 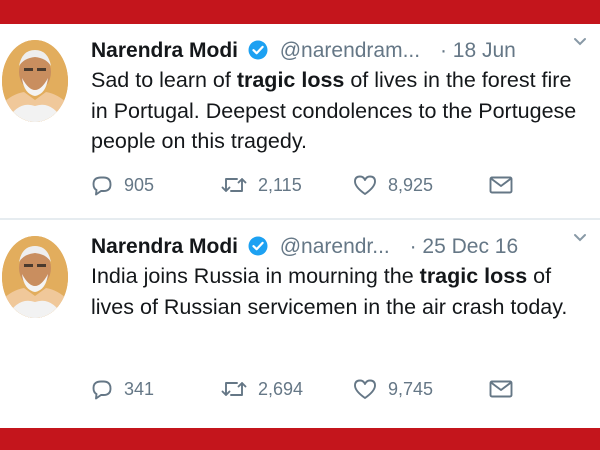 I want to click on retweet-count: 2,115, so click(x=280, y=184).